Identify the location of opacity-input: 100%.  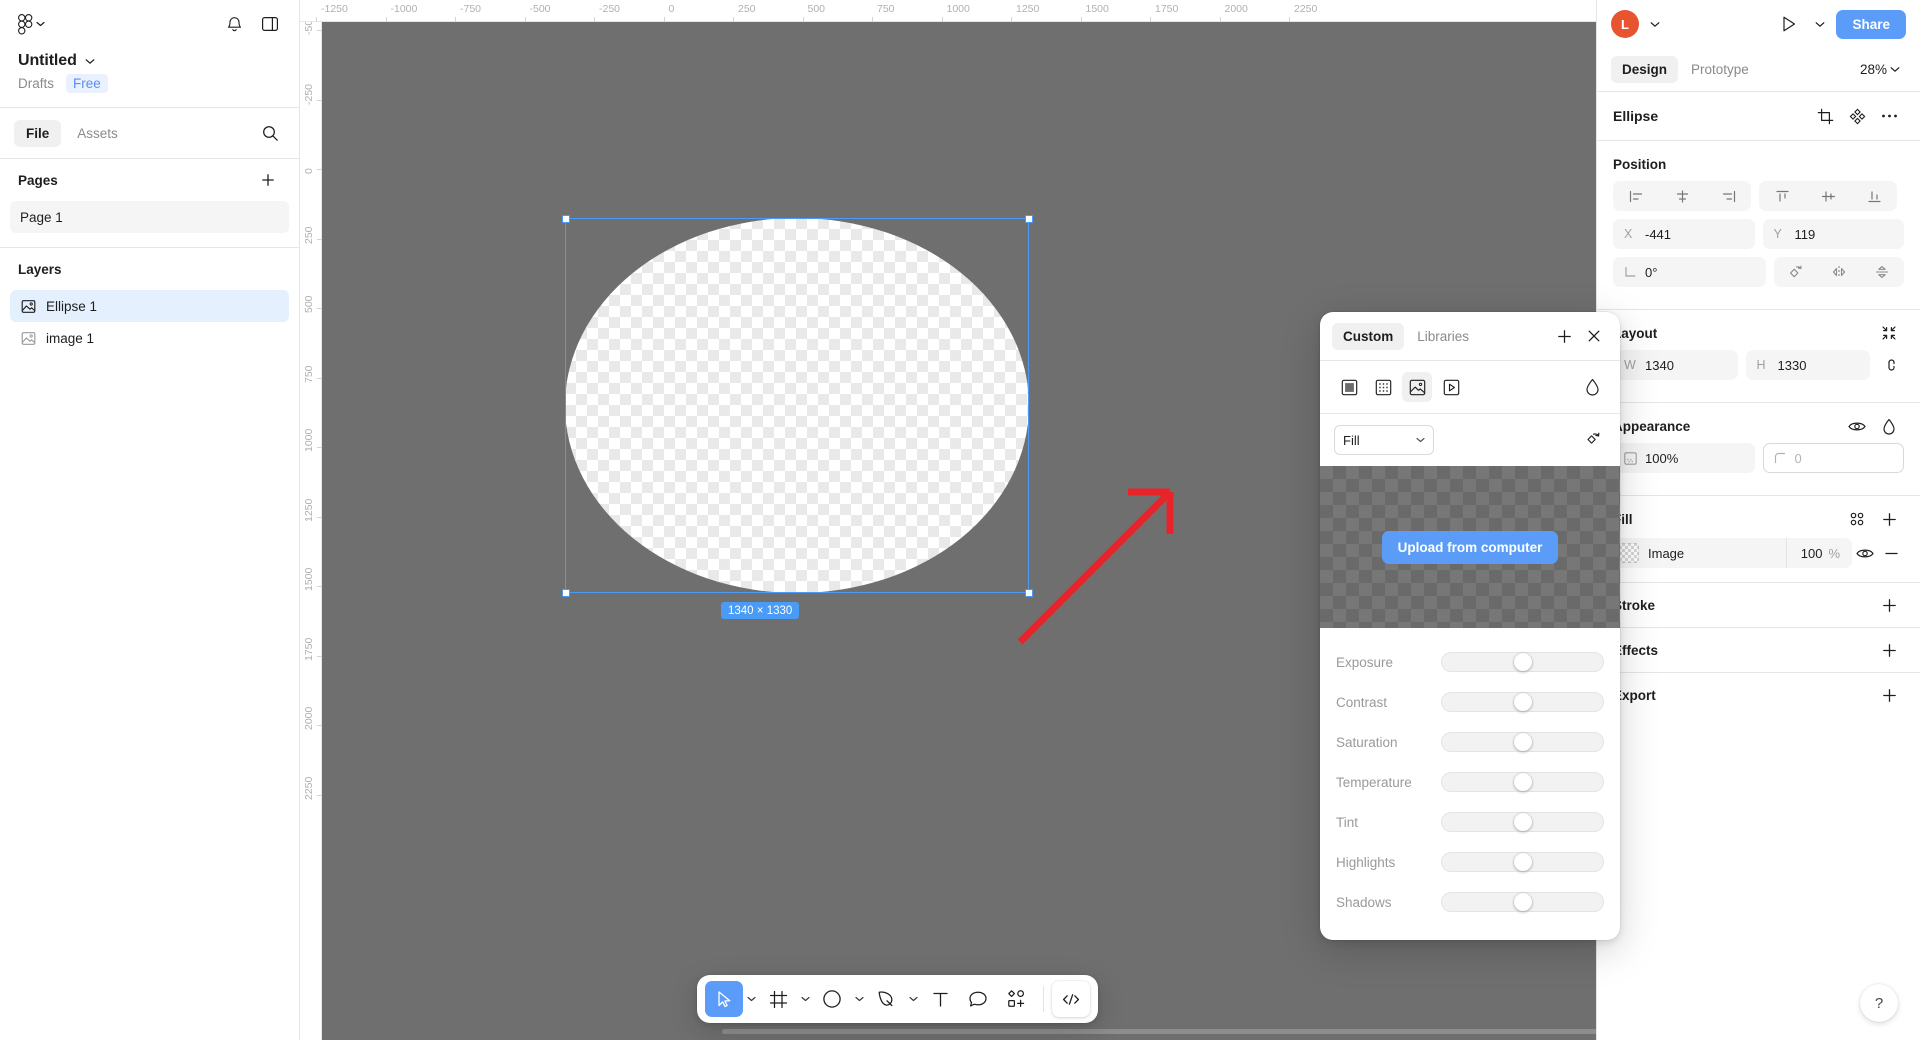
(1684, 458).